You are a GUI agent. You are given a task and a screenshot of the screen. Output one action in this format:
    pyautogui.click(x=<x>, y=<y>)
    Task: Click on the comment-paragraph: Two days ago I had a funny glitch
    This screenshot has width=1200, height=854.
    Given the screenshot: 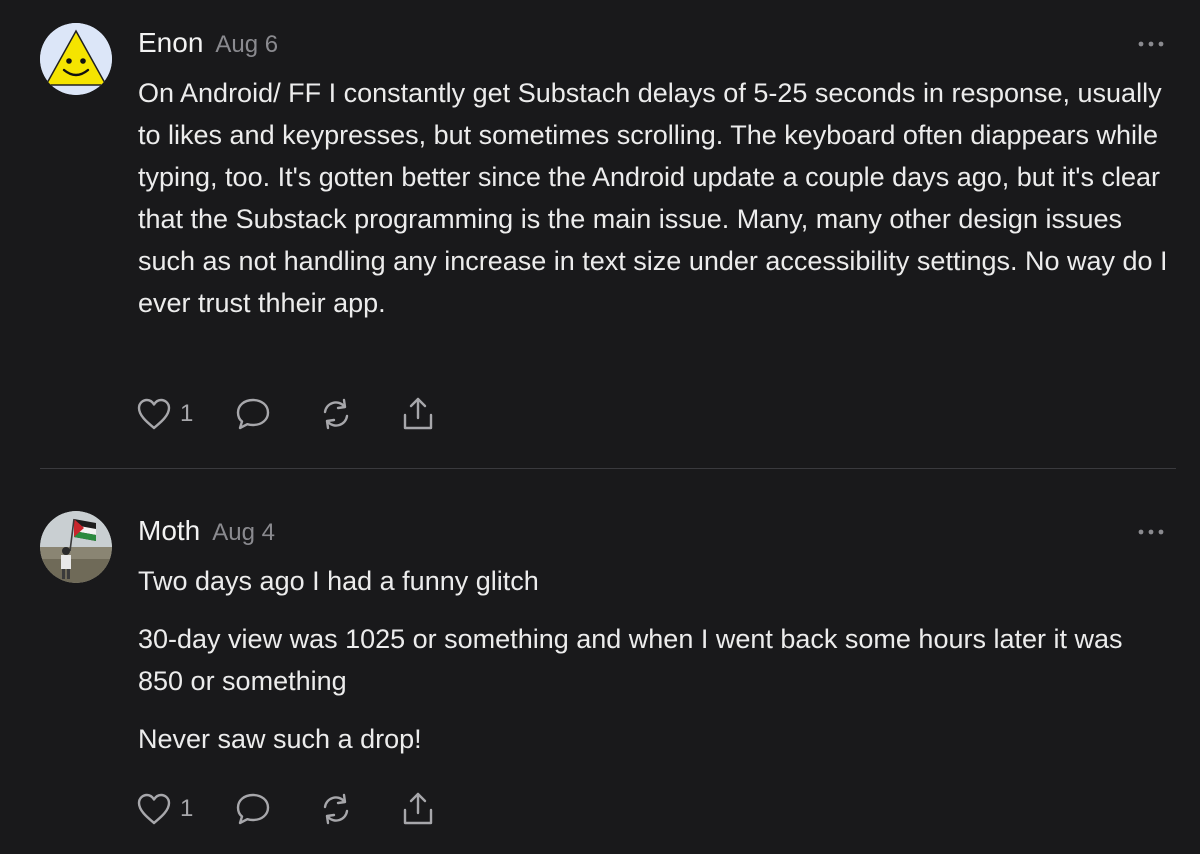 What is the action you would take?
    pyautogui.click(x=338, y=581)
    